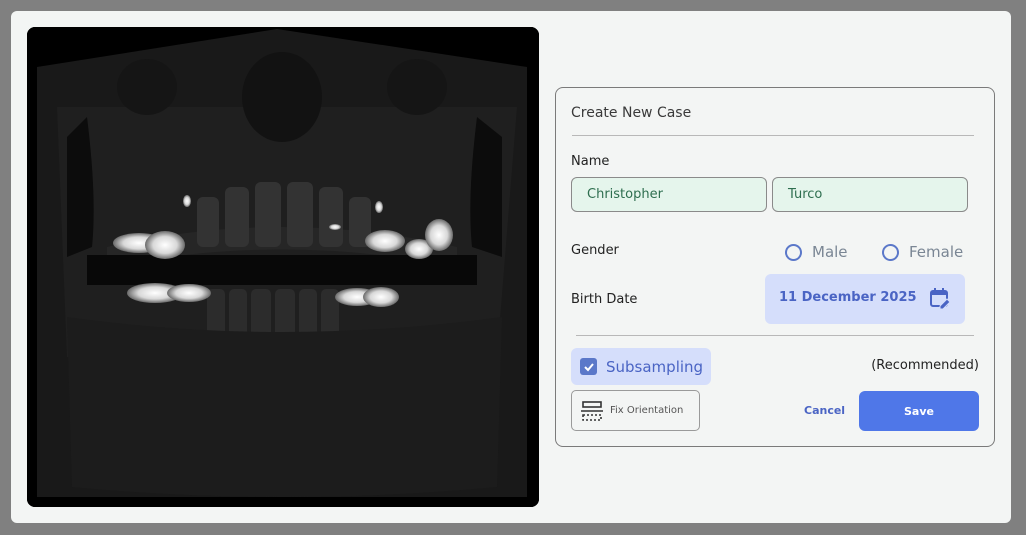 The width and height of the screenshot is (1026, 535). Describe the element at coordinates (631, 113) in the screenshot. I see `dialog-title: Create New Case` at that location.